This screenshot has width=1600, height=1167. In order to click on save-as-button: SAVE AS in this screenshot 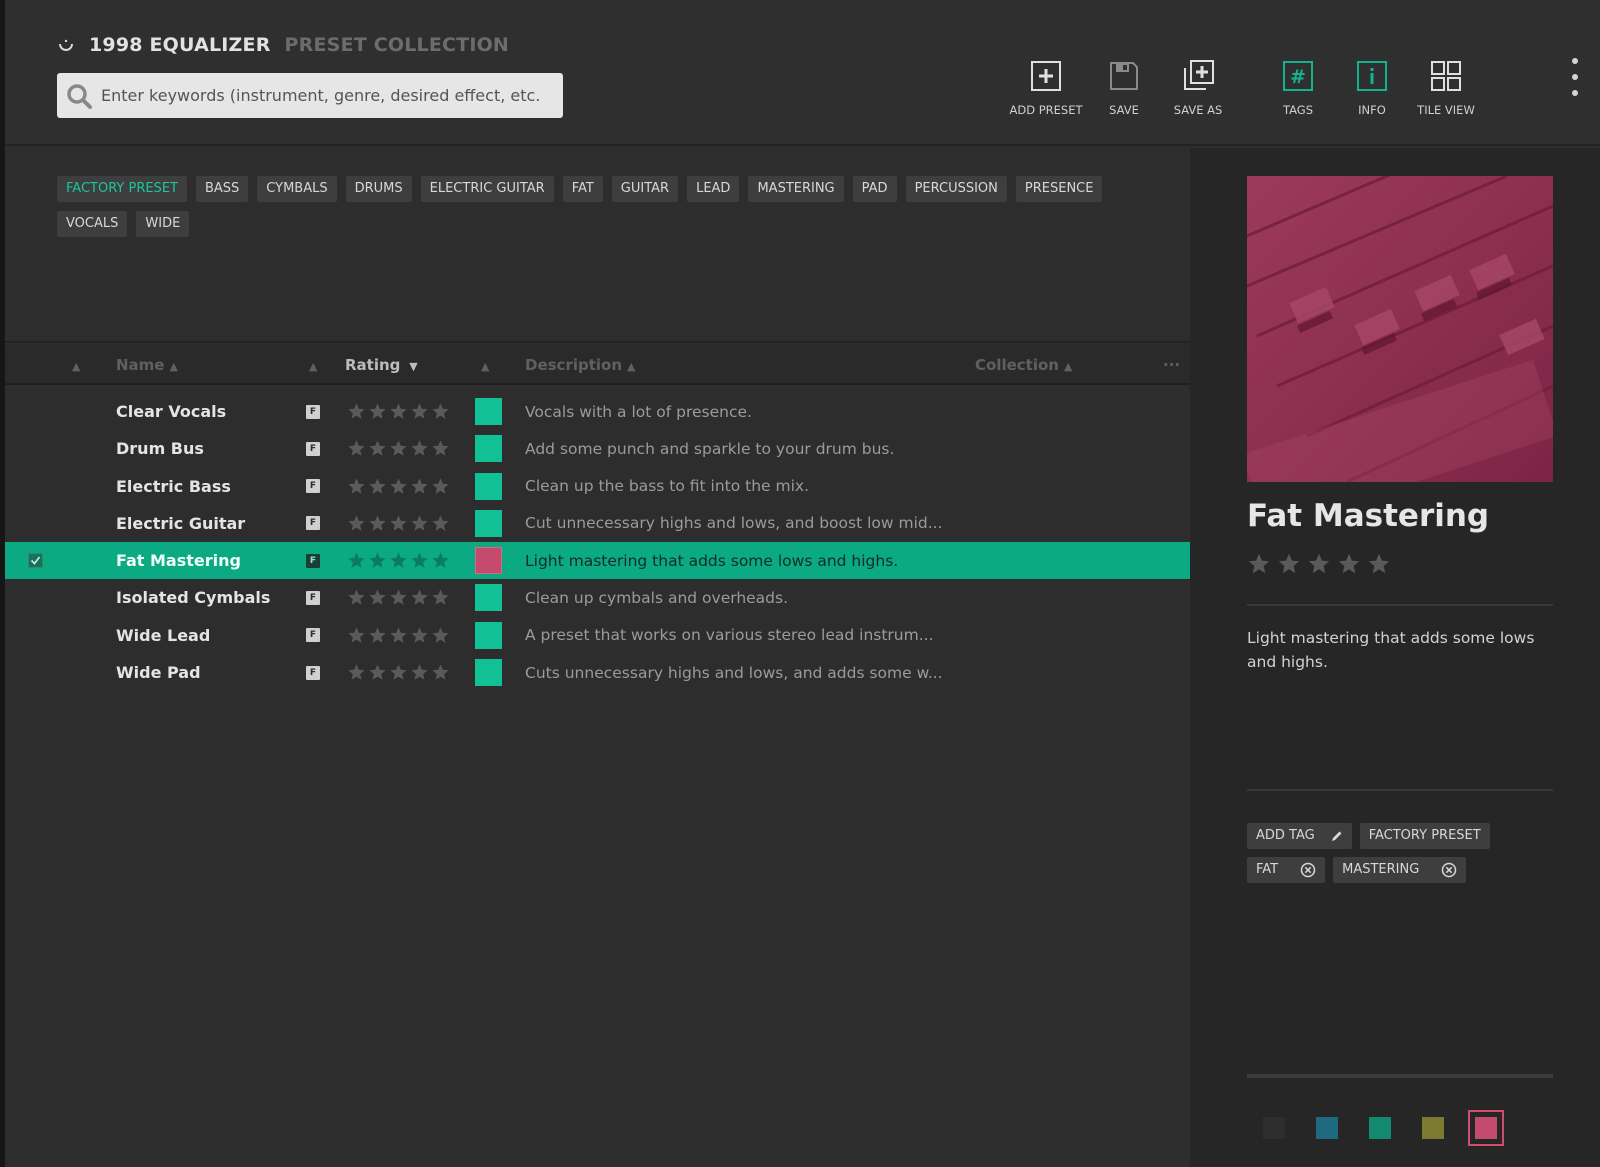, I will do `click(1198, 86)`.